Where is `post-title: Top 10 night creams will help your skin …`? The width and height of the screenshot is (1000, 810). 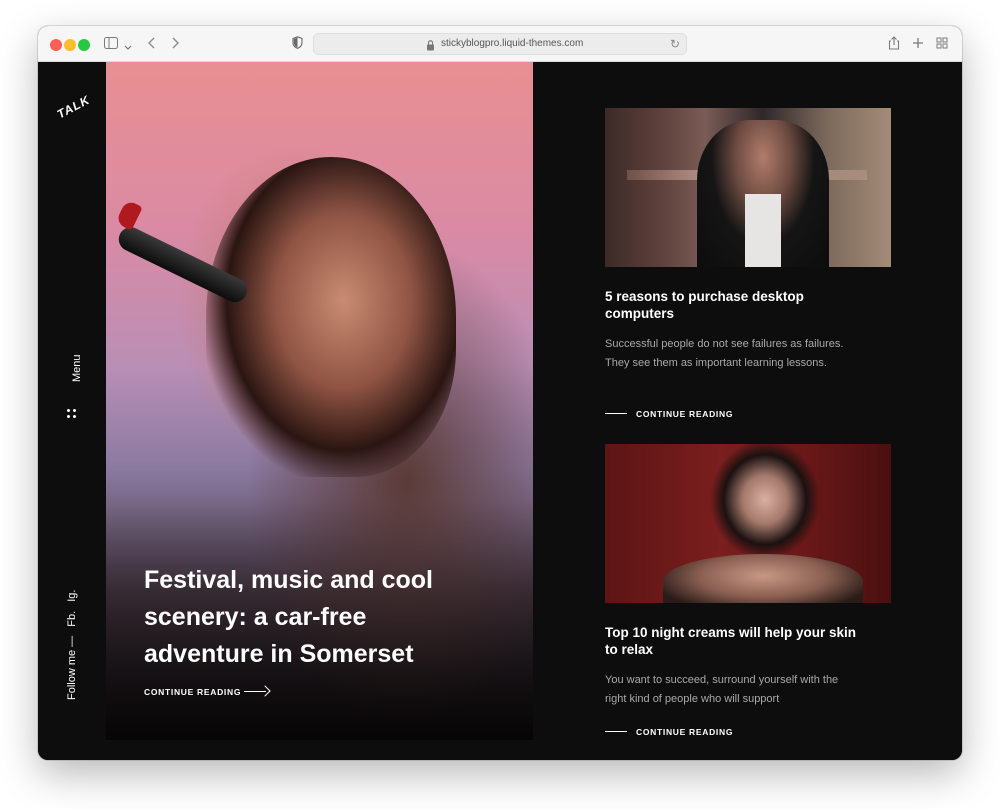
post-title: Top 10 night creams will help your skin … is located at coordinates (735, 641).